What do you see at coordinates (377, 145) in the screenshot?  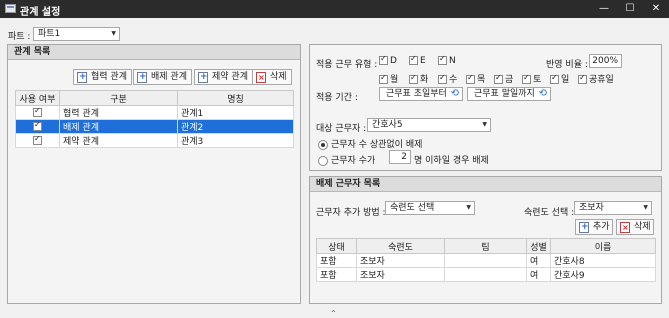 I see `radio-unrelated-label: 근무자 수 상관없이 배제` at bounding box center [377, 145].